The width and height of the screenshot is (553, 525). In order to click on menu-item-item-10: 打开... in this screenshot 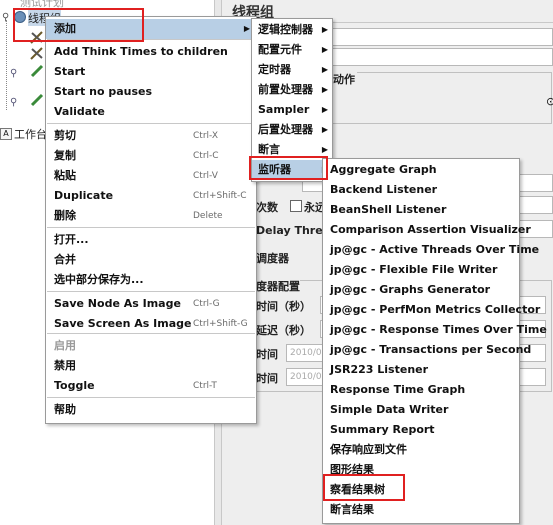, I will do `click(151, 240)`.